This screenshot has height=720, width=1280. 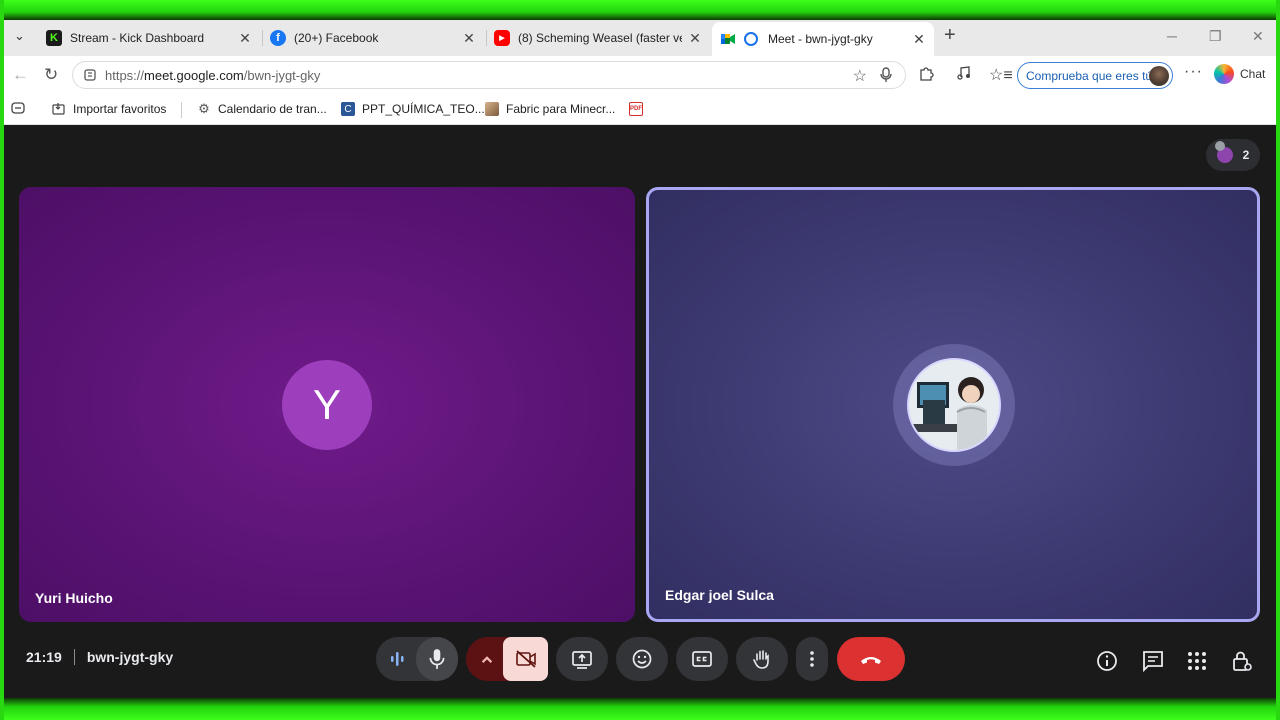 I want to click on camera-off-icon, so click(x=525, y=659).